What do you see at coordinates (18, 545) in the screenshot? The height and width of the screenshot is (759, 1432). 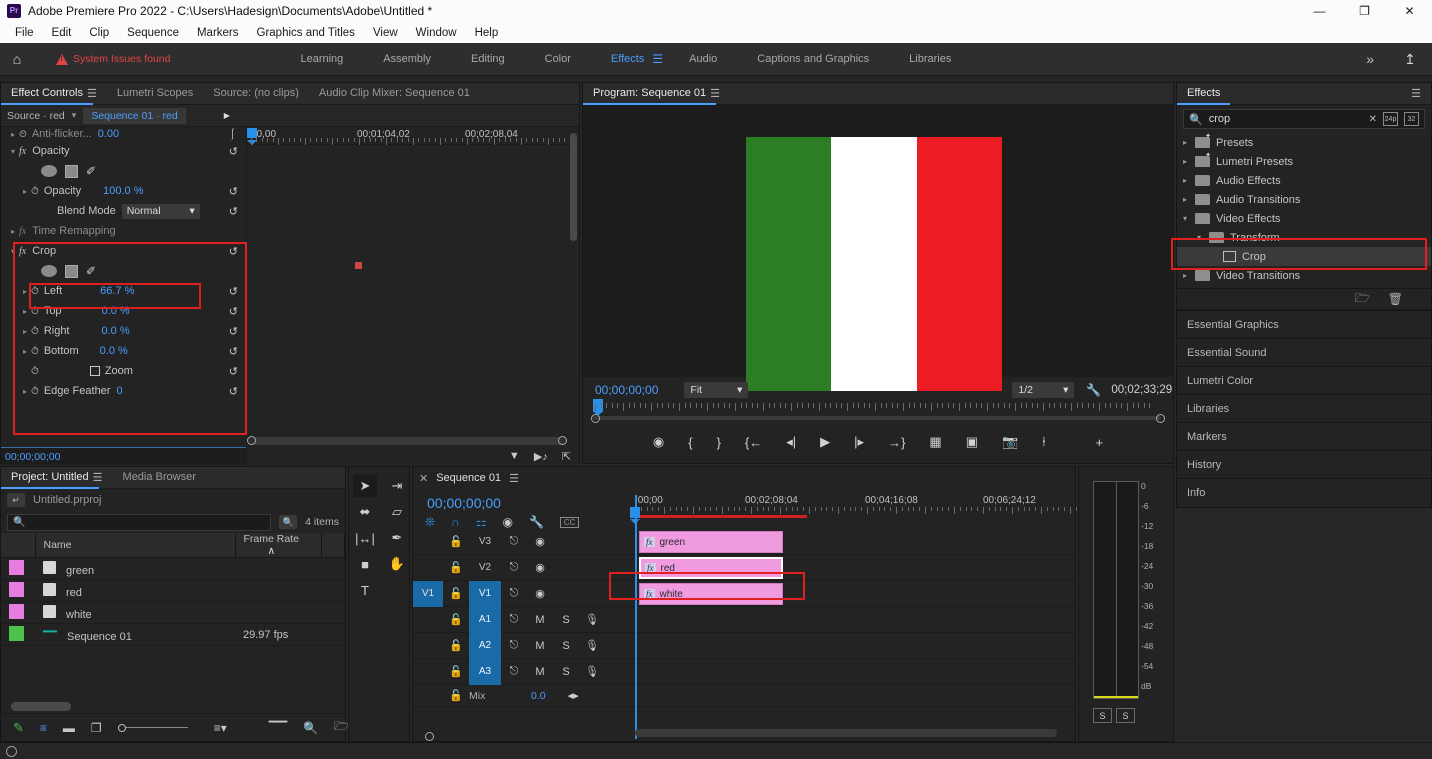 I see `column-color-label` at bounding box center [18, 545].